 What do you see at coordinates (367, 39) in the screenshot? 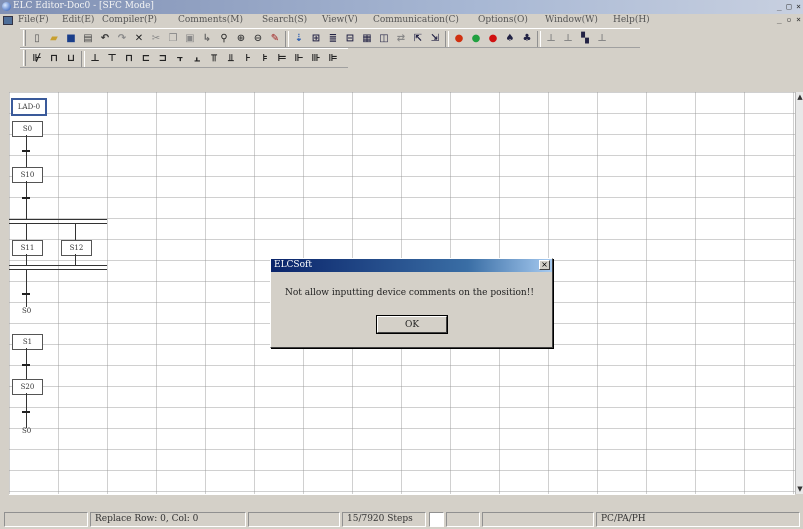
I see `monitor-icon: ▦` at bounding box center [367, 39].